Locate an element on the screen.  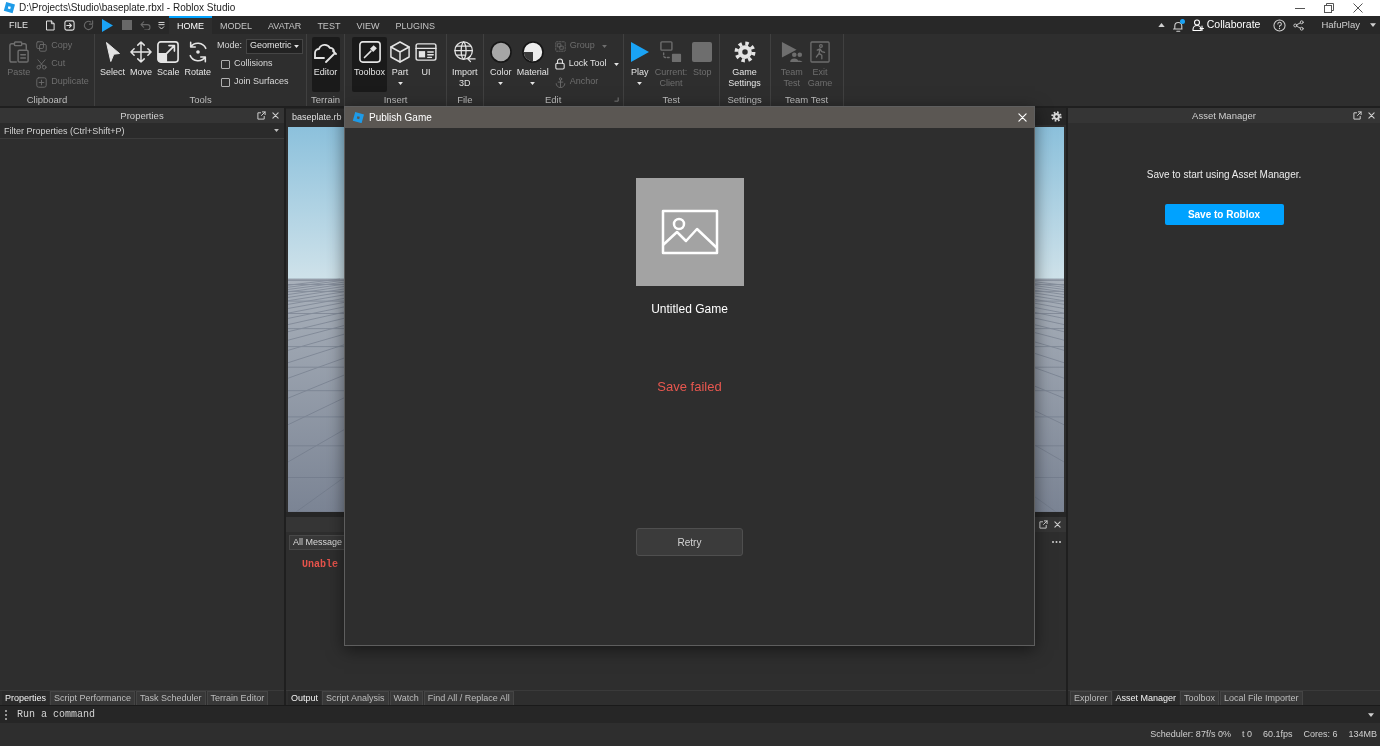
gear-icon is located at coordinates (1056, 116).